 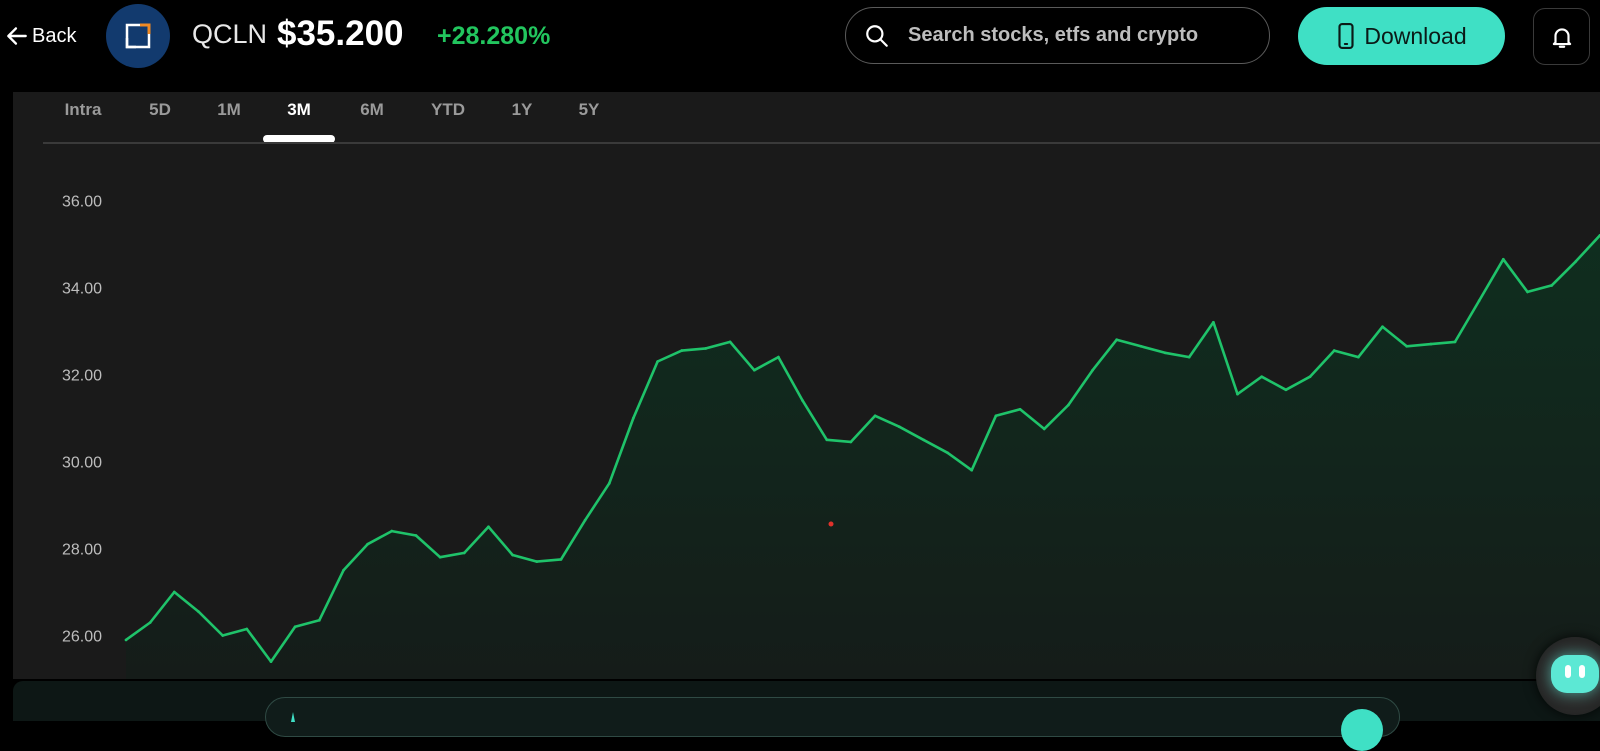 I want to click on search-icon, so click(x=877, y=35).